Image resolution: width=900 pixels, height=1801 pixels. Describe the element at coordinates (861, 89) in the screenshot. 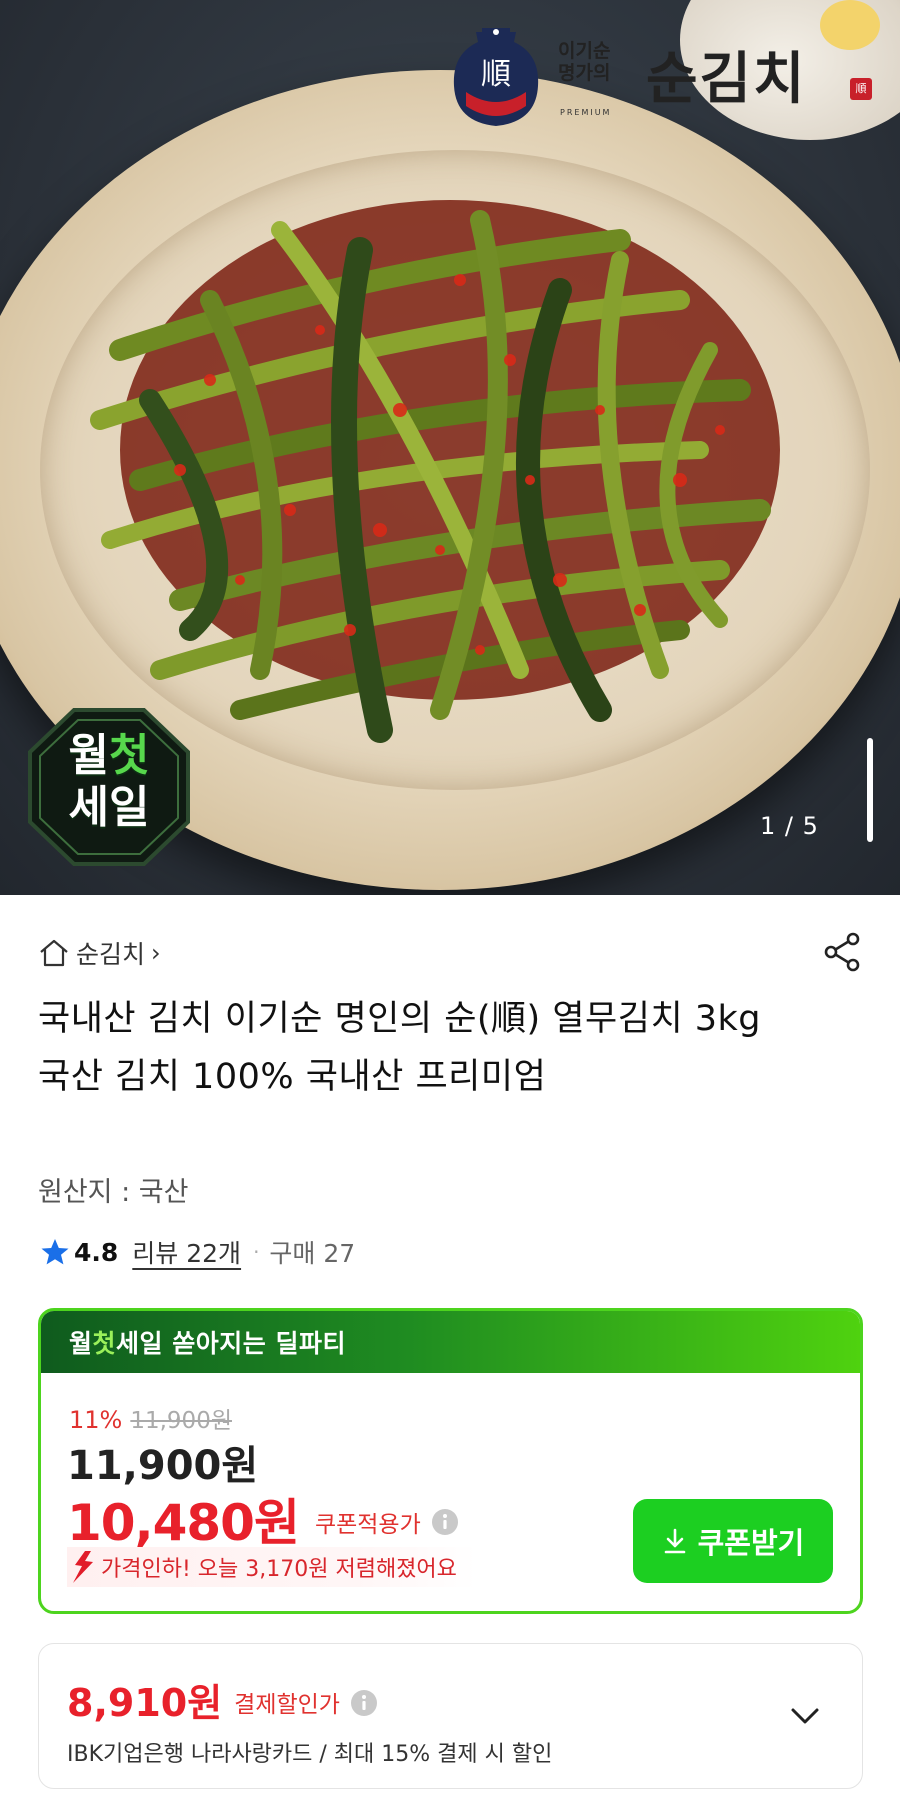

I see `logo-seal: 順` at that location.